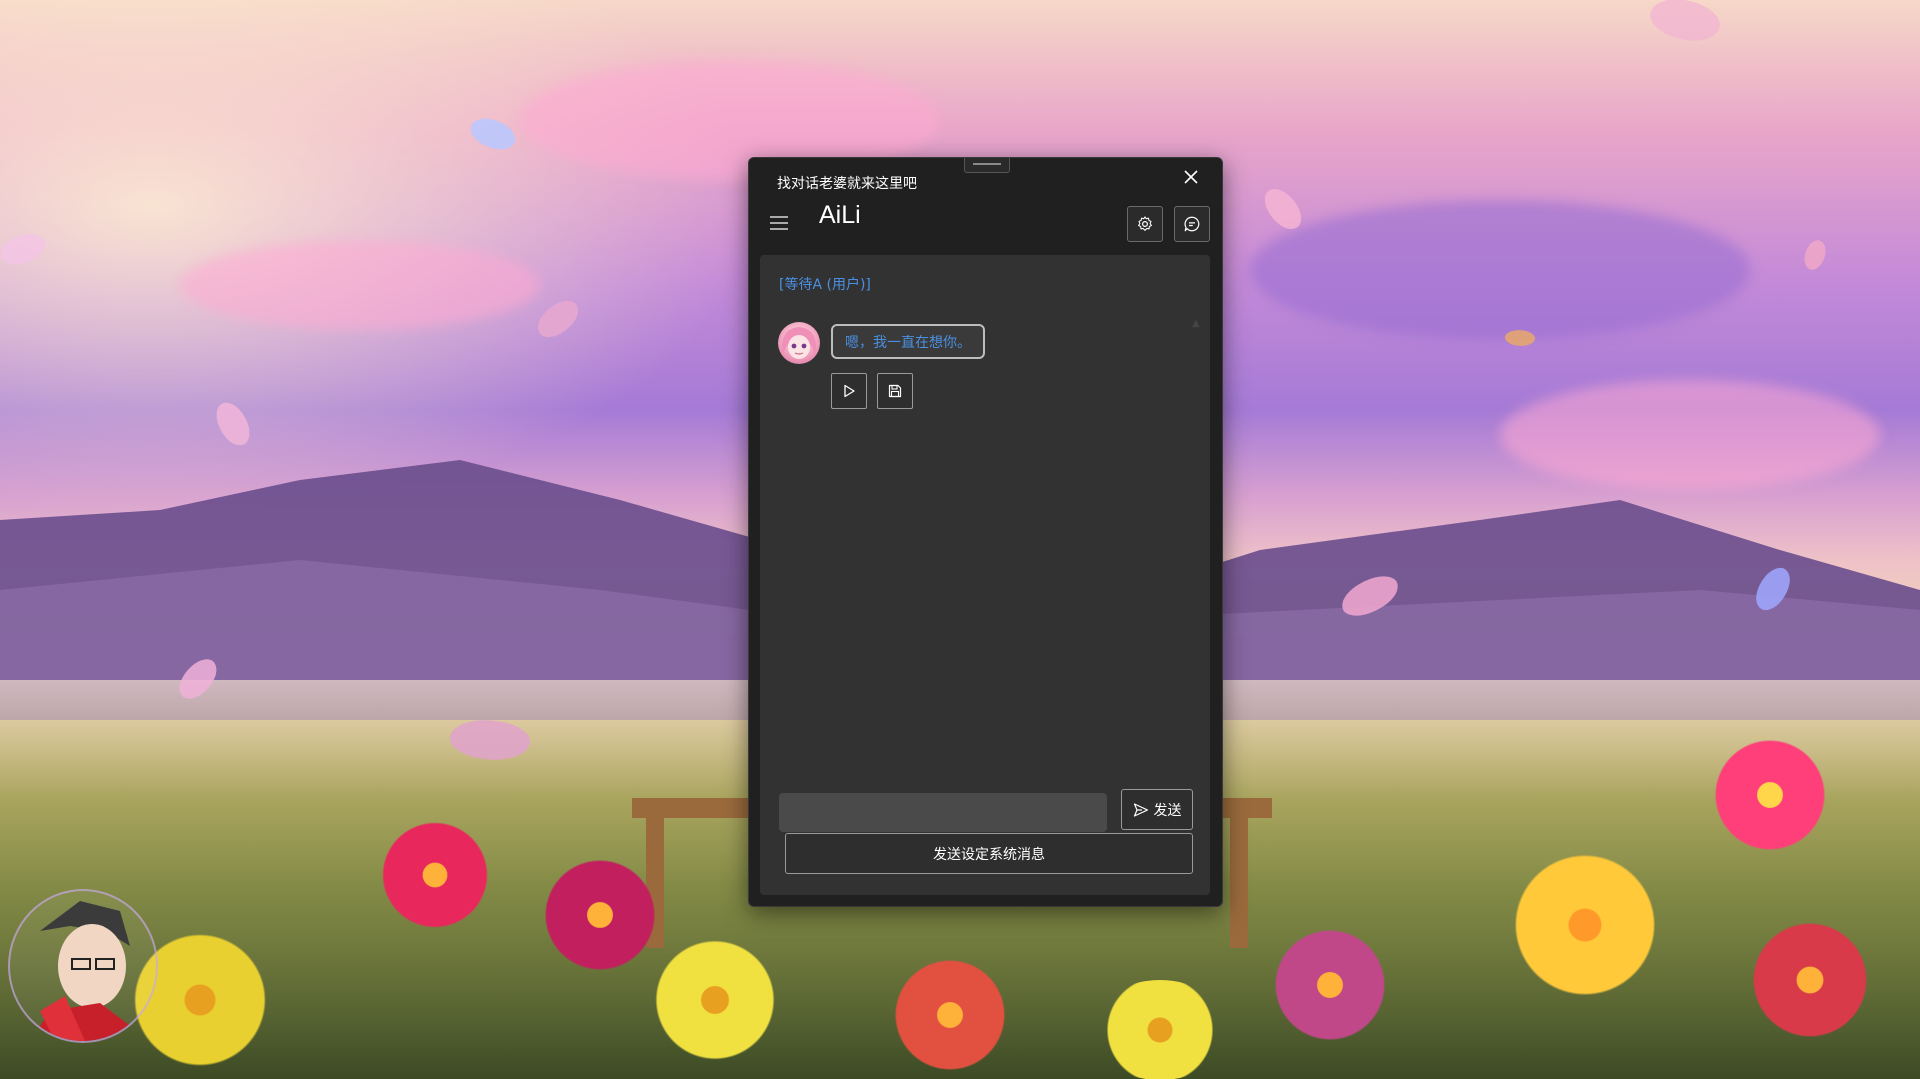 This screenshot has height=1079, width=1920. What do you see at coordinates (989, 853) in the screenshot?
I see `send-system-message-button: 发送设定系统消息` at bounding box center [989, 853].